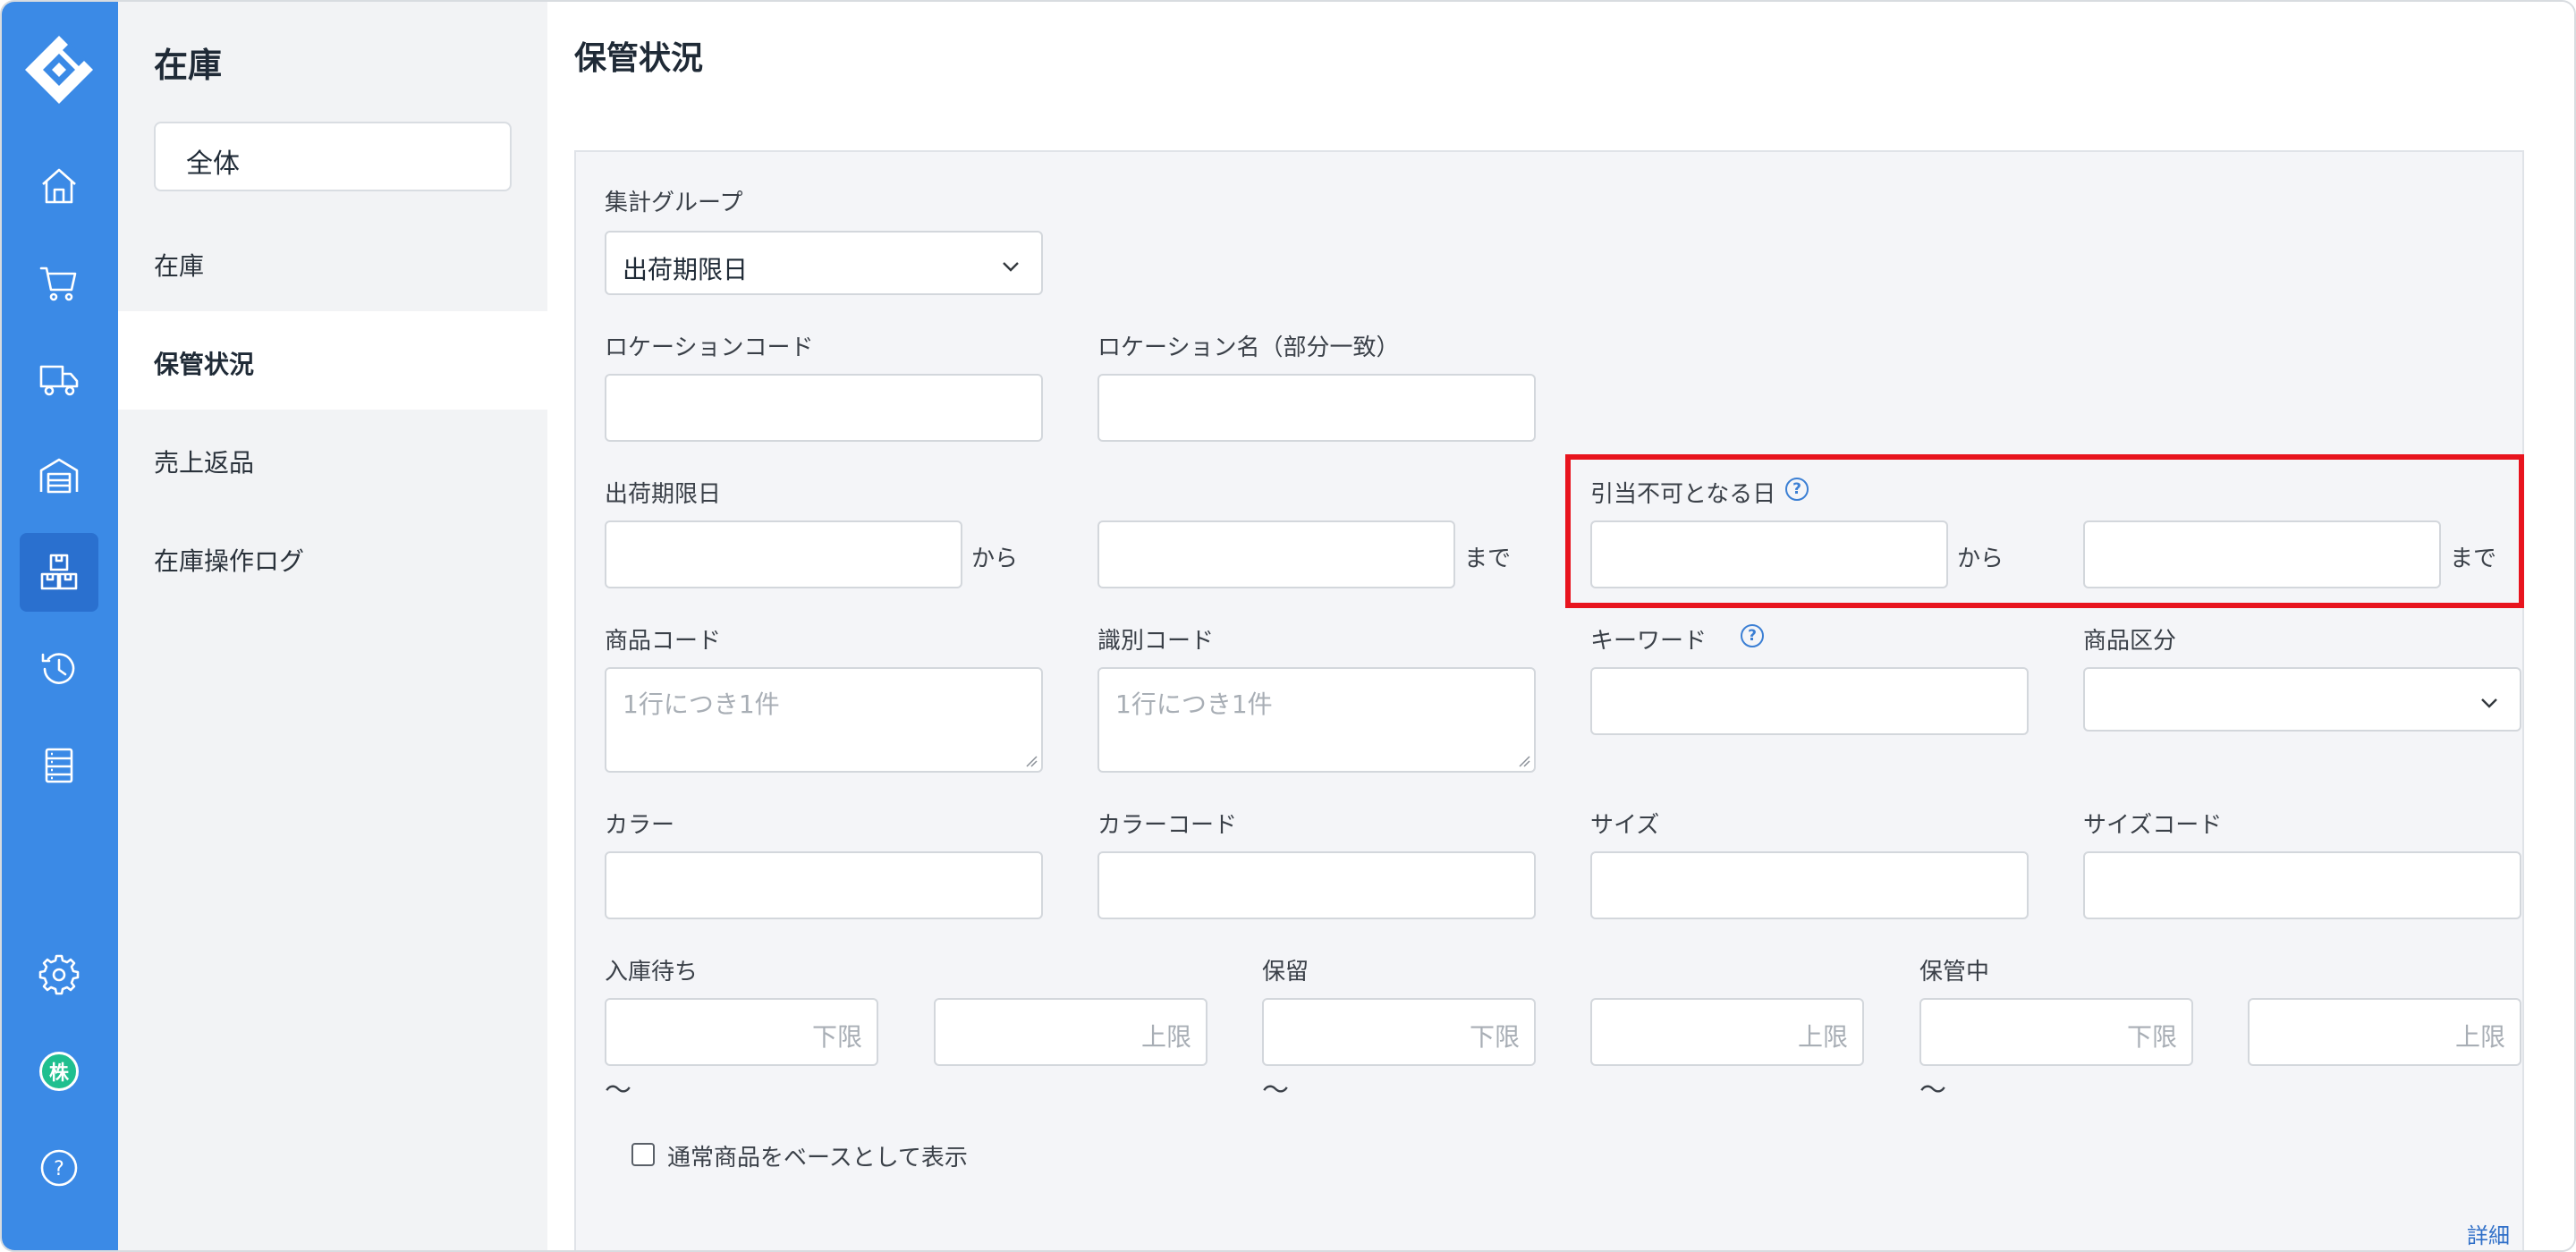  I want to click on on-hold-min-placeholder: 下限, so click(1494, 1037).